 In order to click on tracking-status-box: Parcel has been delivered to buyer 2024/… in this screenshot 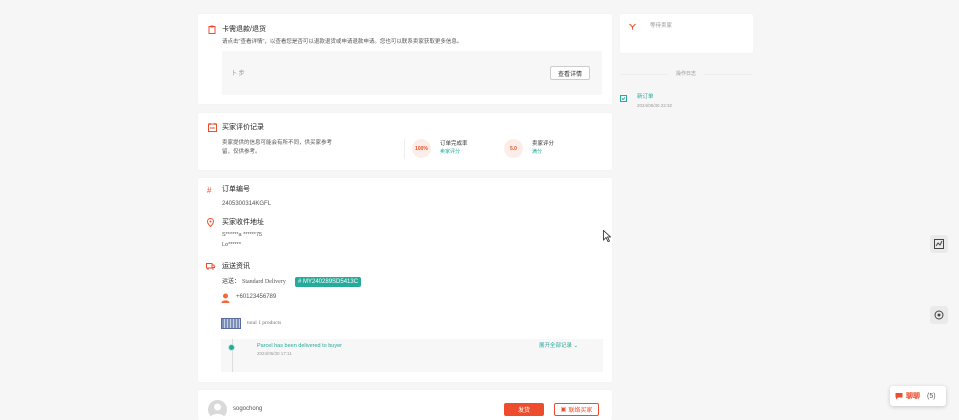, I will do `click(412, 355)`.